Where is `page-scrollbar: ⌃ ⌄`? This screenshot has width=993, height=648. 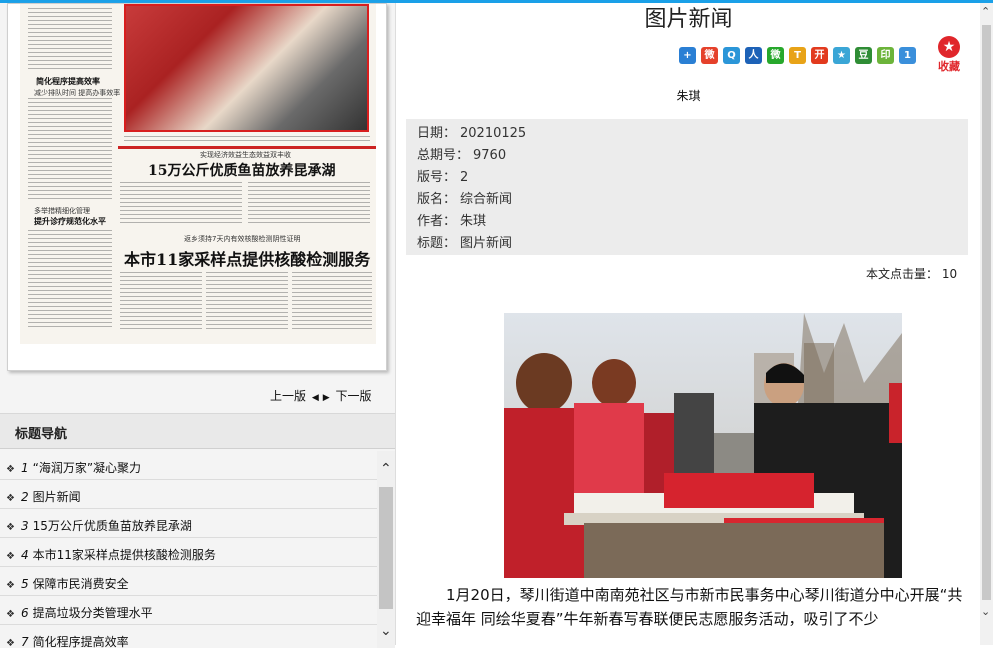 page-scrollbar: ⌃ ⌄ is located at coordinates (986, 324).